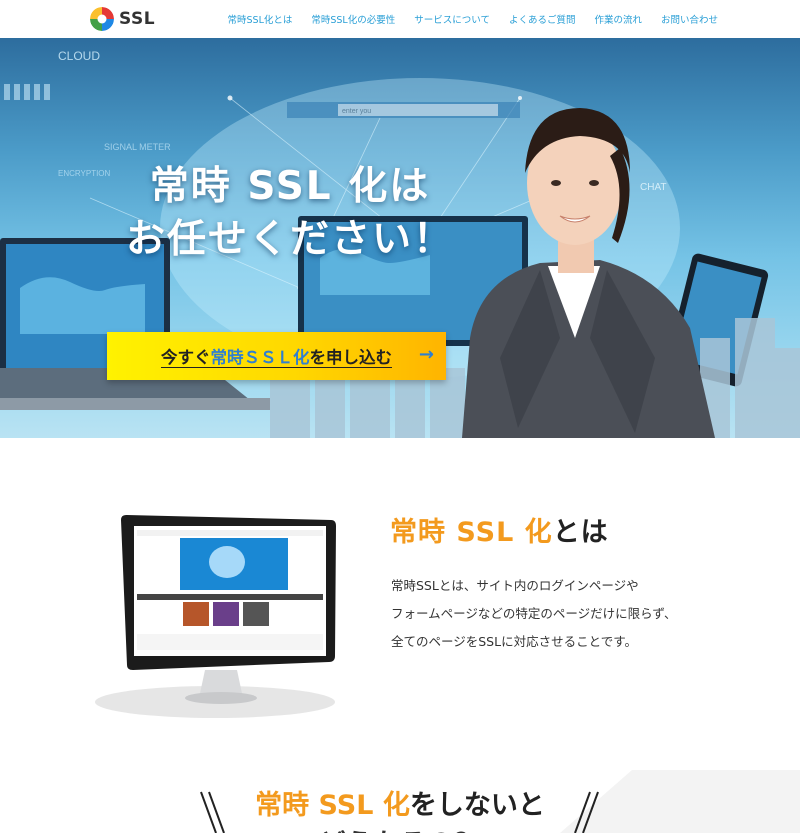 This screenshot has height=833, width=800. I want to click on bg-label-signal: SIGNAL METER, so click(137, 147).